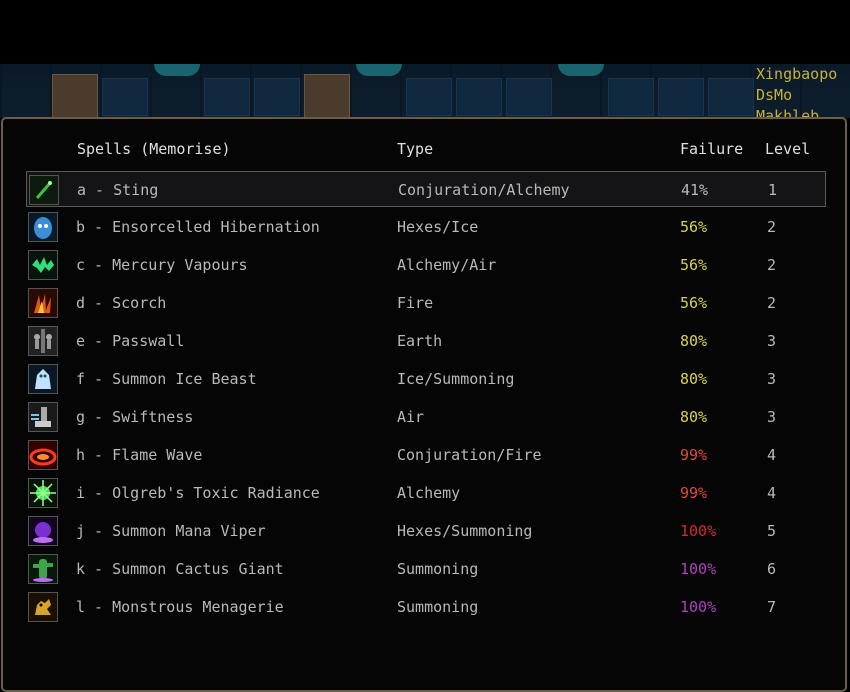 The height and width of the screenshot is (692, 850). What do you see at coordinates (772, 531) in the screenshot?
I see `spell-level: 5` at bounding box center [772, 531].